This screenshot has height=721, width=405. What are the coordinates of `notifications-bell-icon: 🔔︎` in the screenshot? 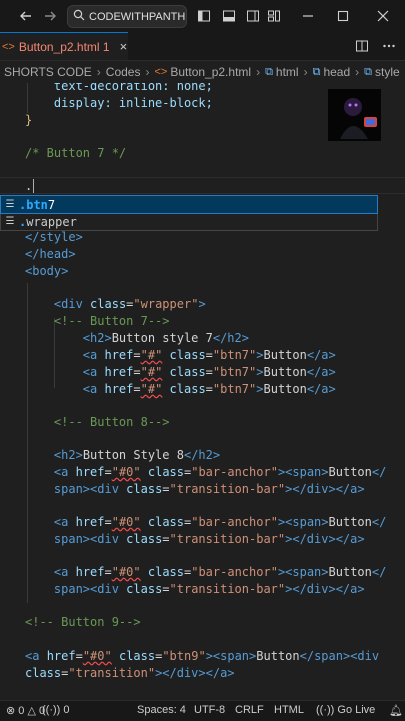 It's located at (396, 710).